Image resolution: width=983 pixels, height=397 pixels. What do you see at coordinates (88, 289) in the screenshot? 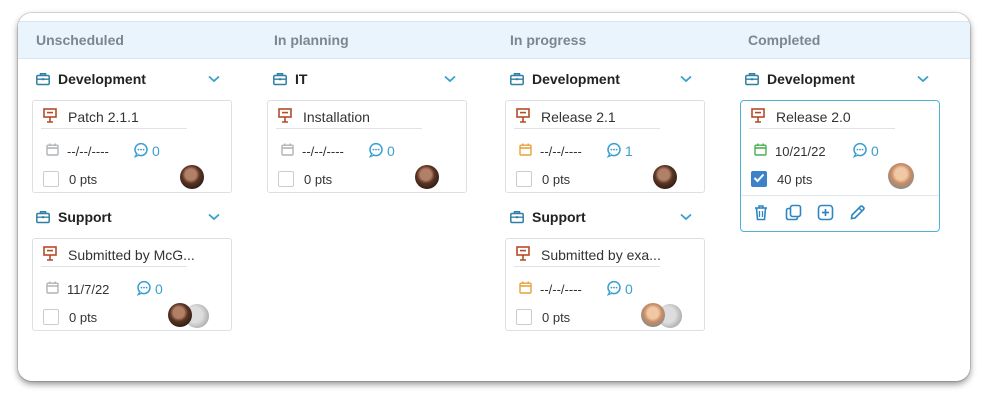
I see `due-date: 11/7/22` at bounding box center [88, 289].